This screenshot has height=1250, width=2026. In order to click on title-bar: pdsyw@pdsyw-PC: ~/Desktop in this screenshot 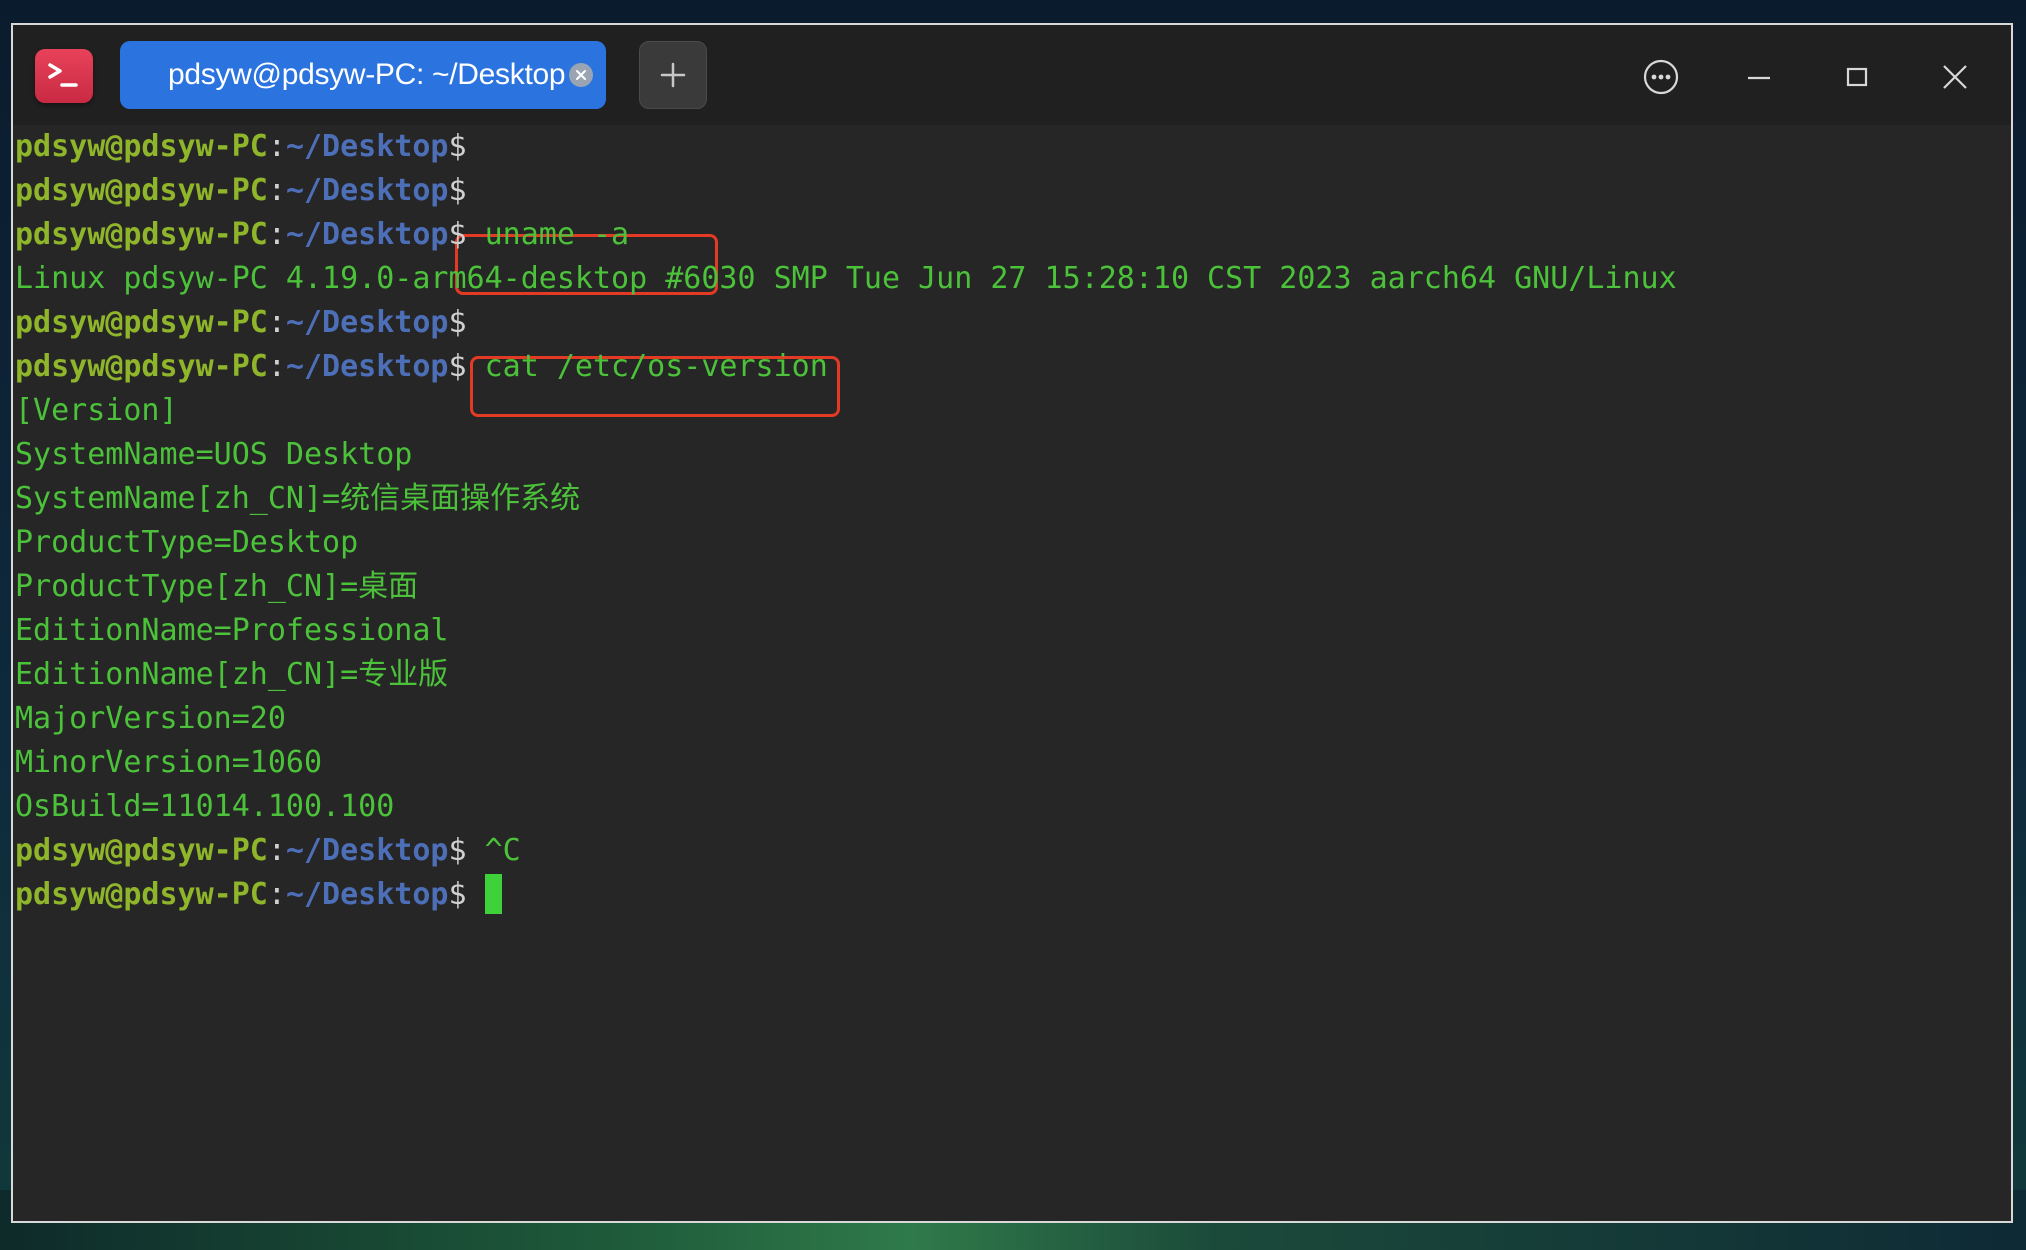, I will do `click(1012, 75)`.